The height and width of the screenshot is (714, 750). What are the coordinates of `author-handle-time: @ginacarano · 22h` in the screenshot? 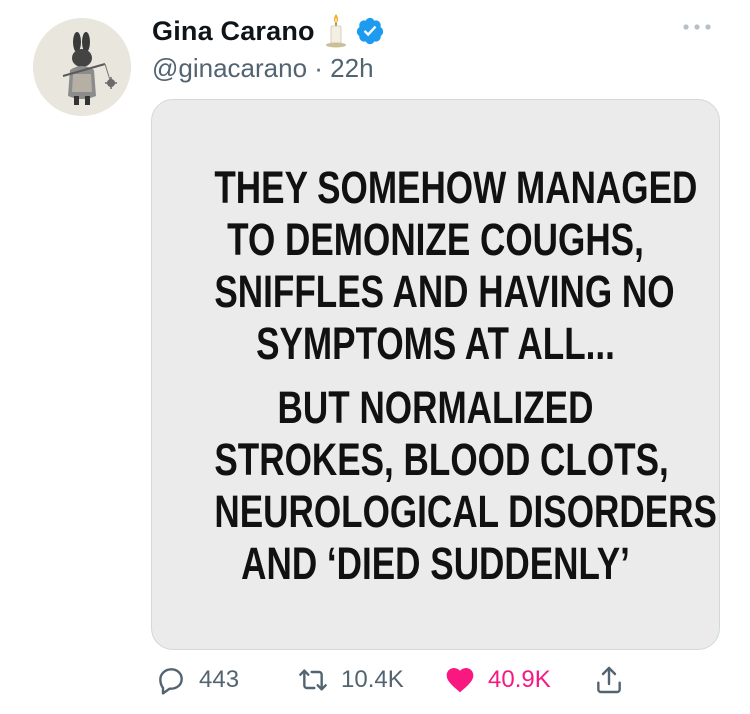 It's located at (263, 68).